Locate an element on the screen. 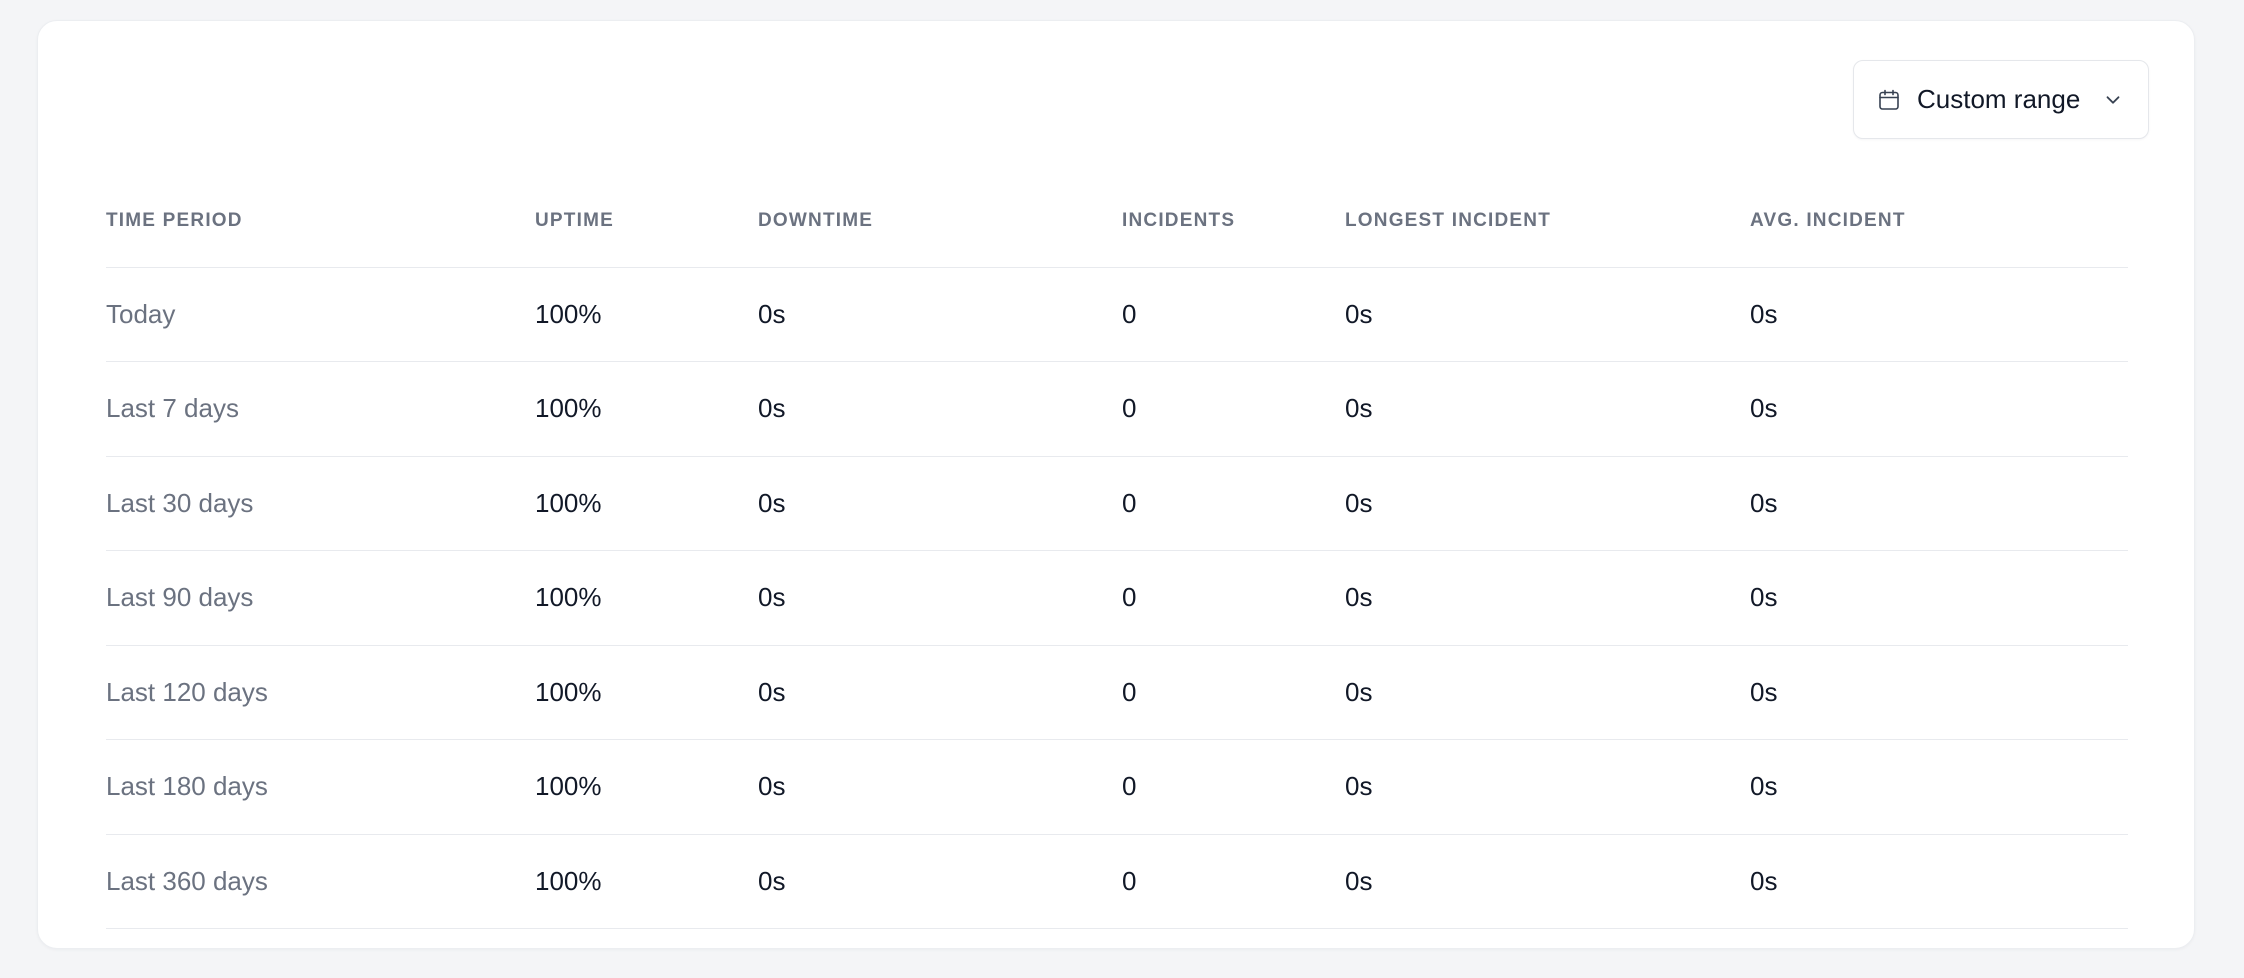  table-row: Last 180 days 100% 0s 0 0s 0s is located at coordinates (1117, 787).